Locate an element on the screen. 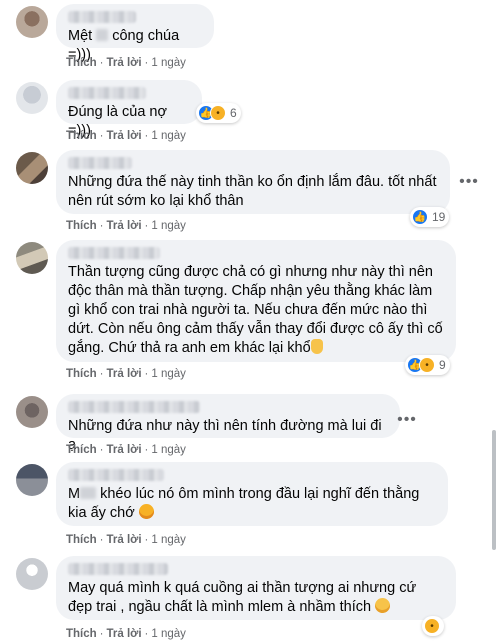  reaction-count: 19 is located at coordinates (439, 217).